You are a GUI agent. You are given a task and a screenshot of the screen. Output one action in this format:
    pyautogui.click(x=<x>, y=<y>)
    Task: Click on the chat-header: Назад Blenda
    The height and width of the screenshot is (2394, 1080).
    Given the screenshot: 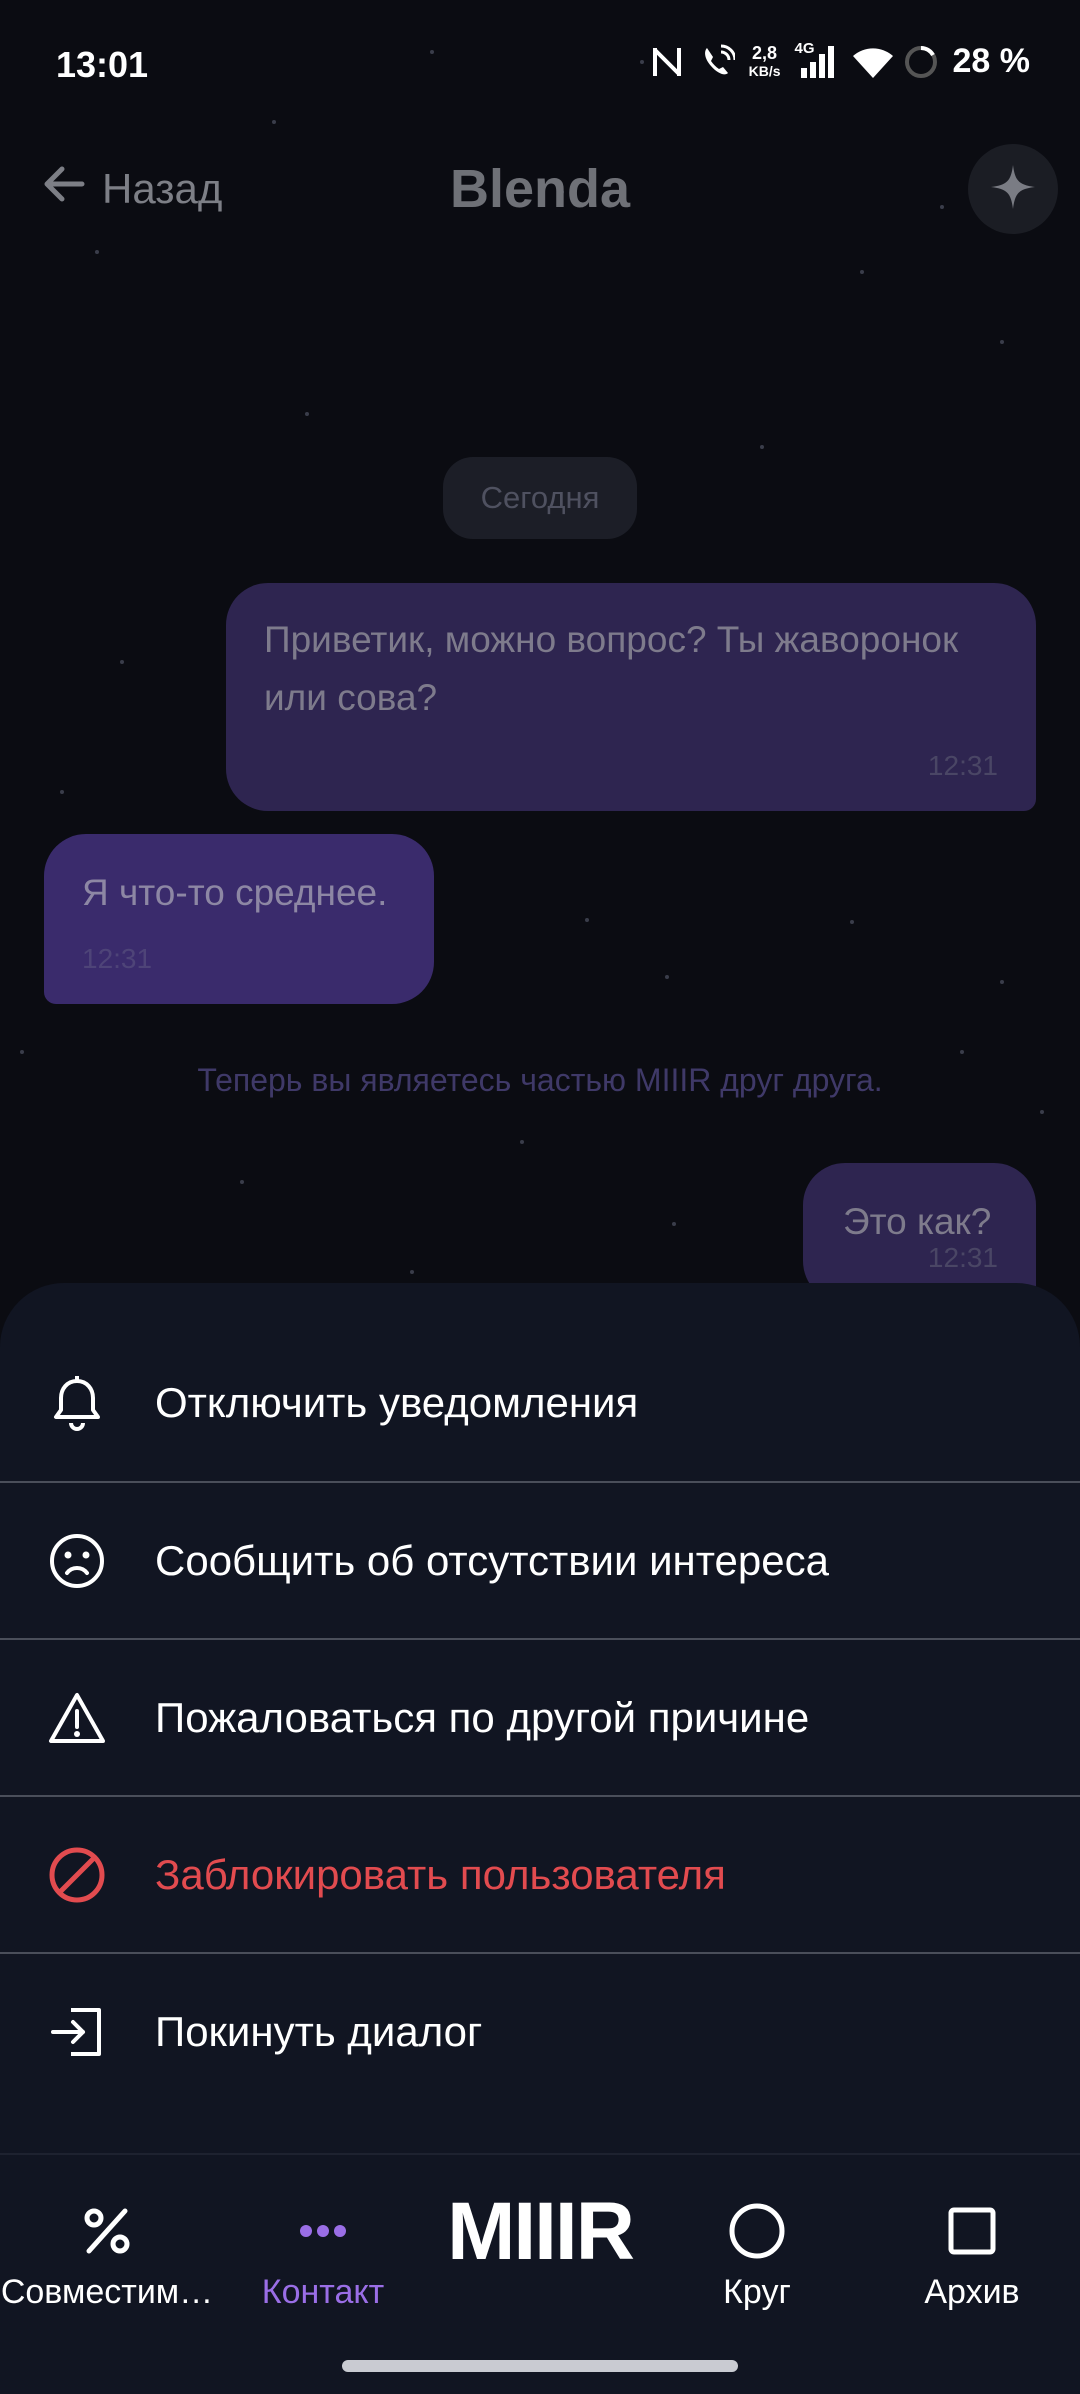 What is the action you would take?
    pyautogui.click(x=540, y=190)
    